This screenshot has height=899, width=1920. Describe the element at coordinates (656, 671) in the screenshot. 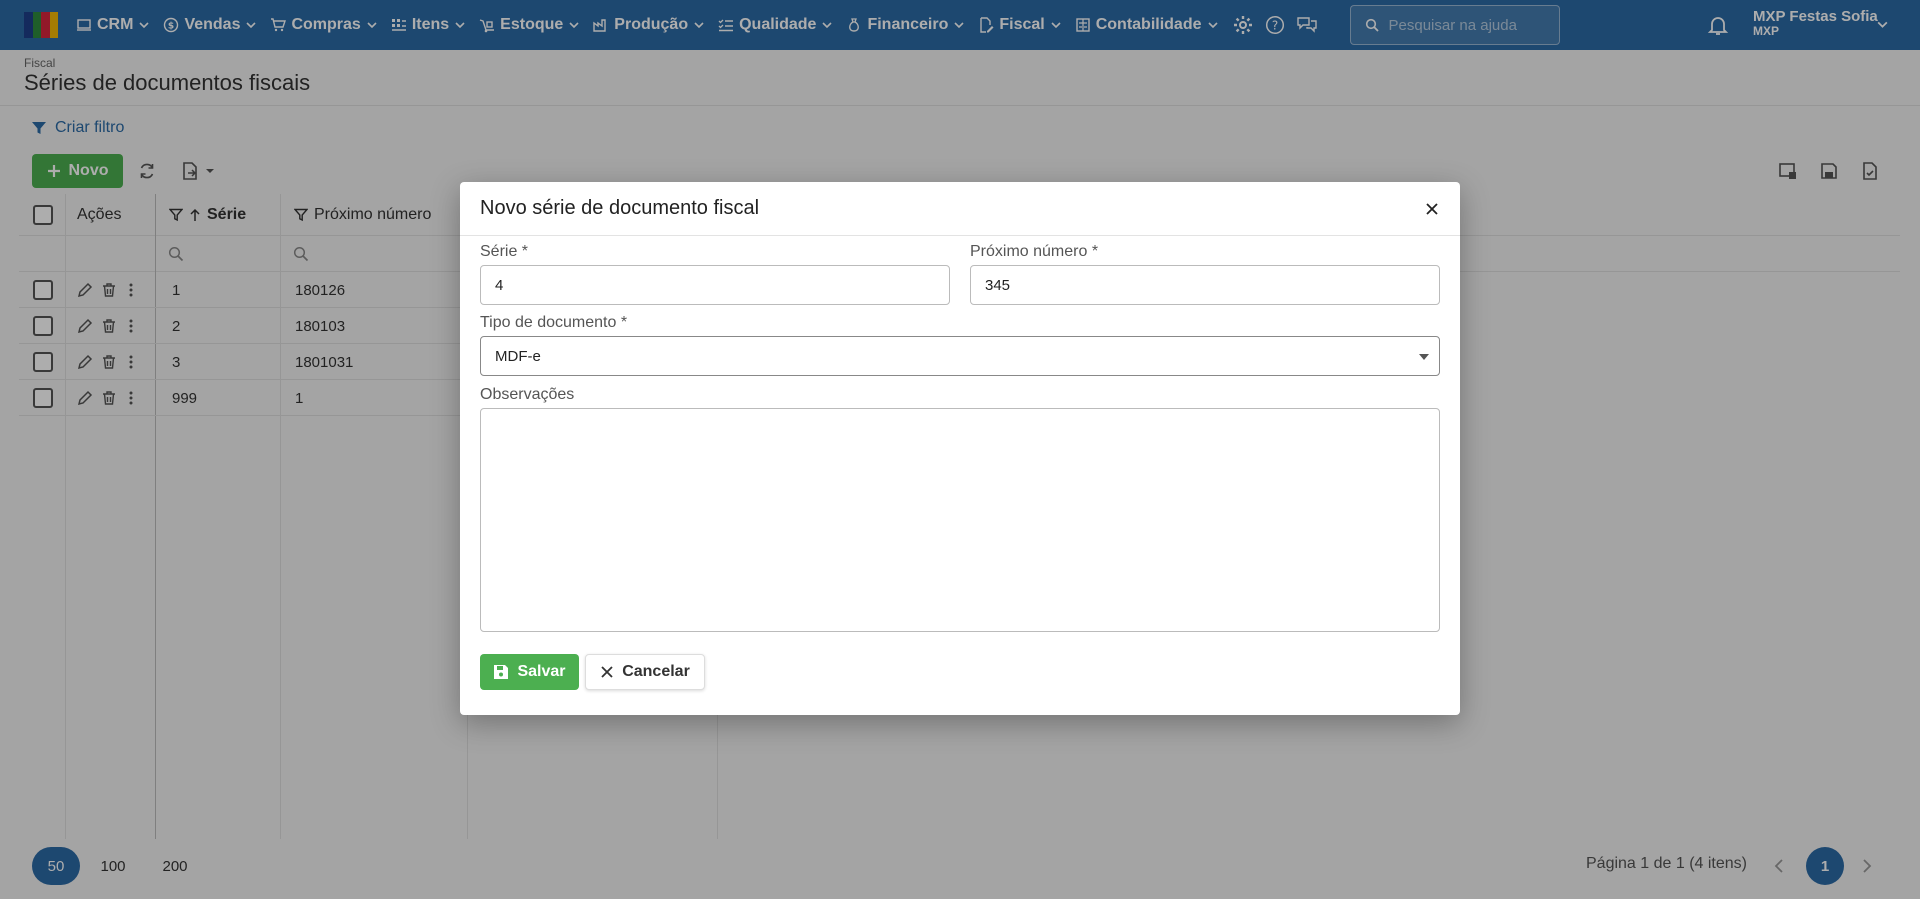

I see `cancel-button-label: Cancelar` at that location.